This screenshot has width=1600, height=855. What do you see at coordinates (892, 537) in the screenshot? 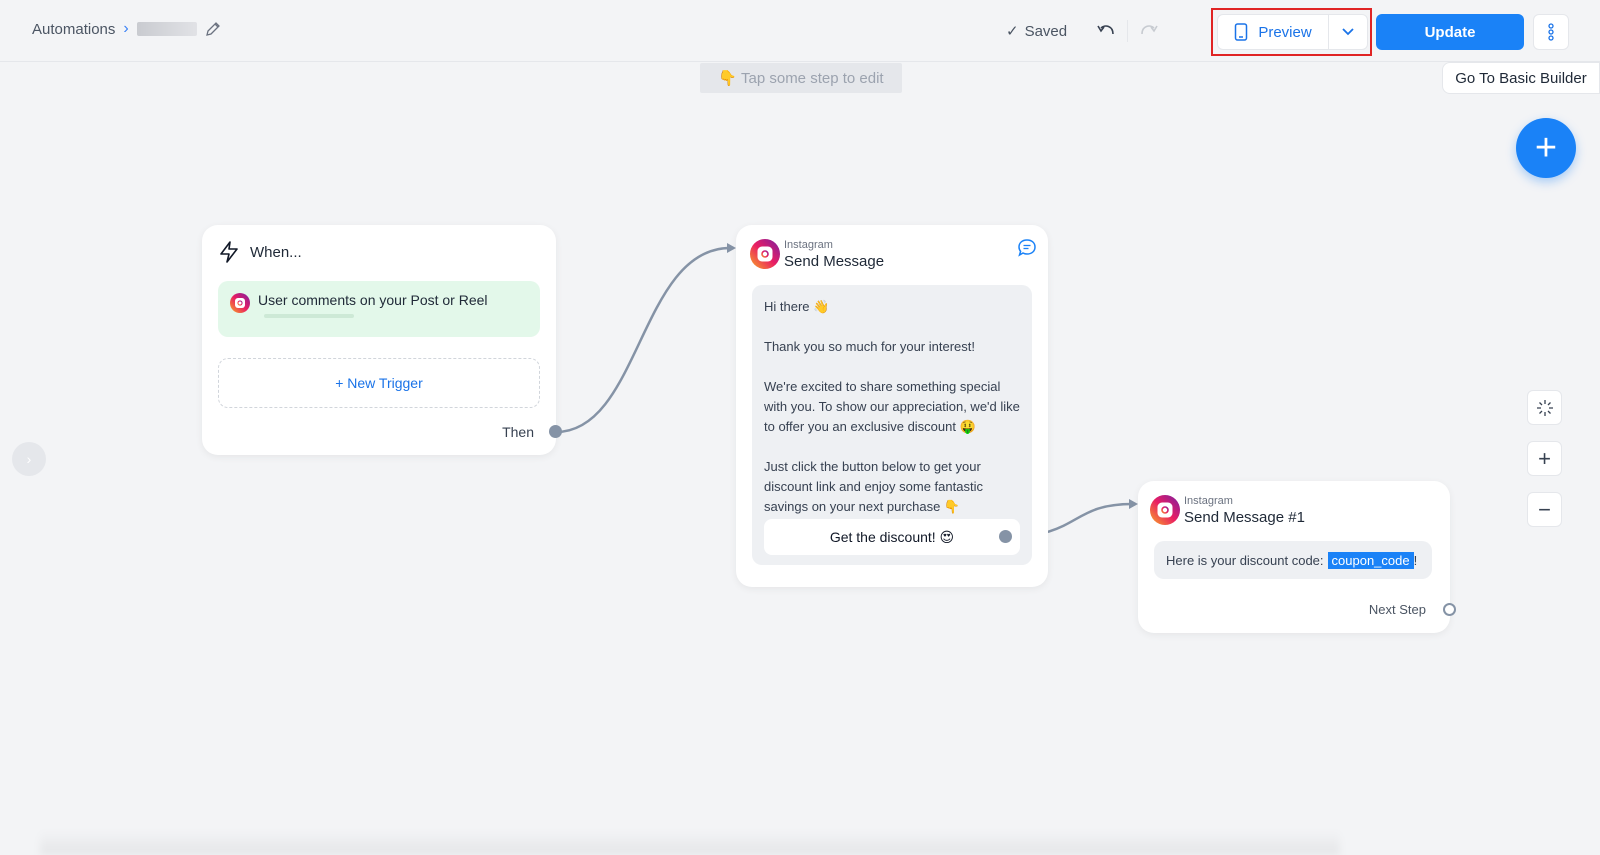
I see `discount-cta-button: Get the discount! 😍` at bounding box center [892, 537].